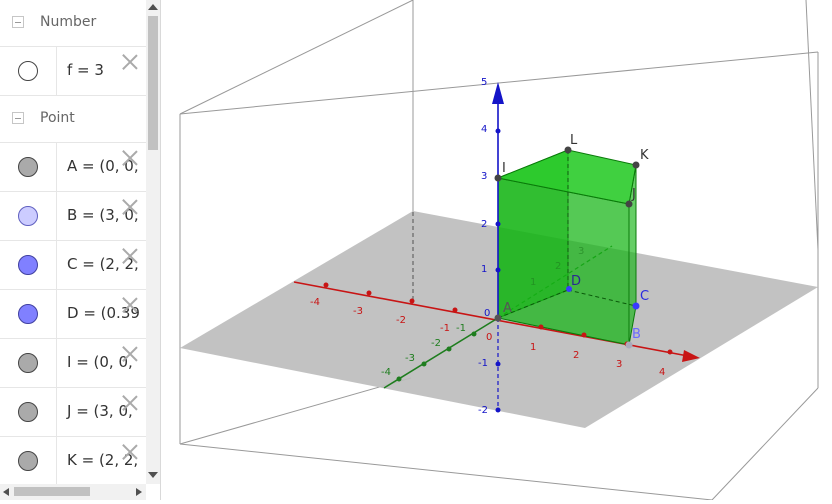  What do you see at coordinates (507, 308) in the screenshot?
I see `point-label-A: A` at bounding box center [507, 308].